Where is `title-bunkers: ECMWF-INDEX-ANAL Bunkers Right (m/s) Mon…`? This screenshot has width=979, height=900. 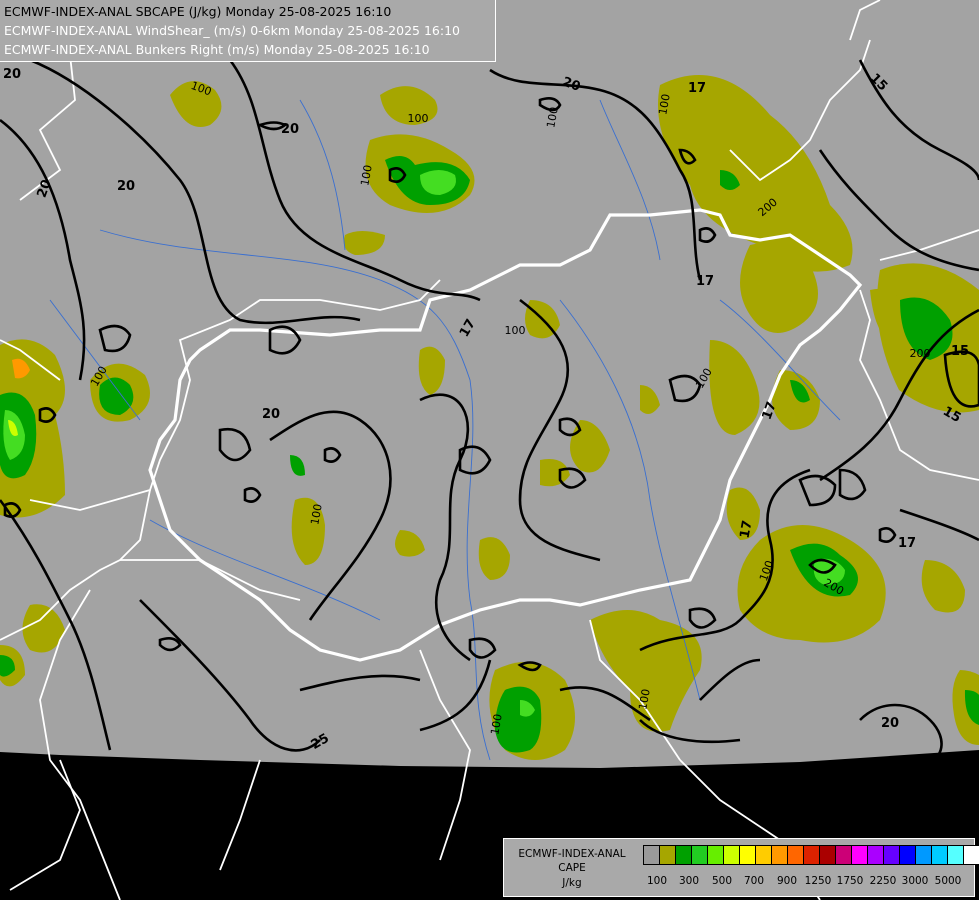
title-bunkers: ECMWF-INDEX-ANAL Bunkers Right (m/s) Mon… is located at coordinates (217, 49).